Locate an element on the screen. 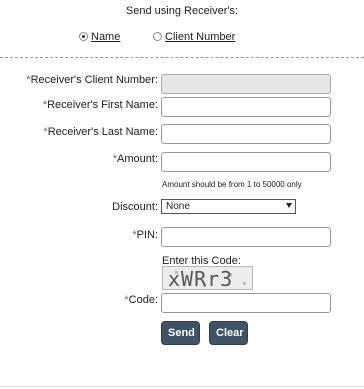  captcha-text: xWRr3 is located at coordinates (201, 278).